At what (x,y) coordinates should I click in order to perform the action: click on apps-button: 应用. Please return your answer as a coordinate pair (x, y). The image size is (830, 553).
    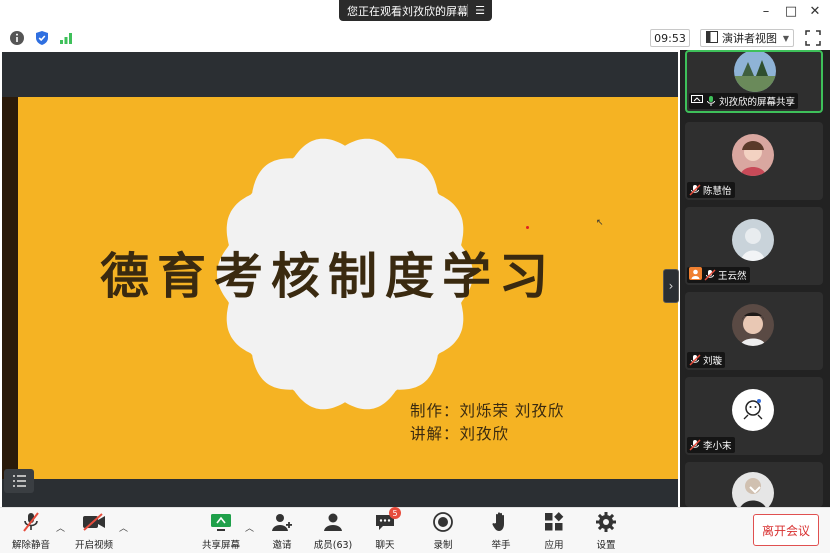
    Looking at the image, I should click on (554, 531).